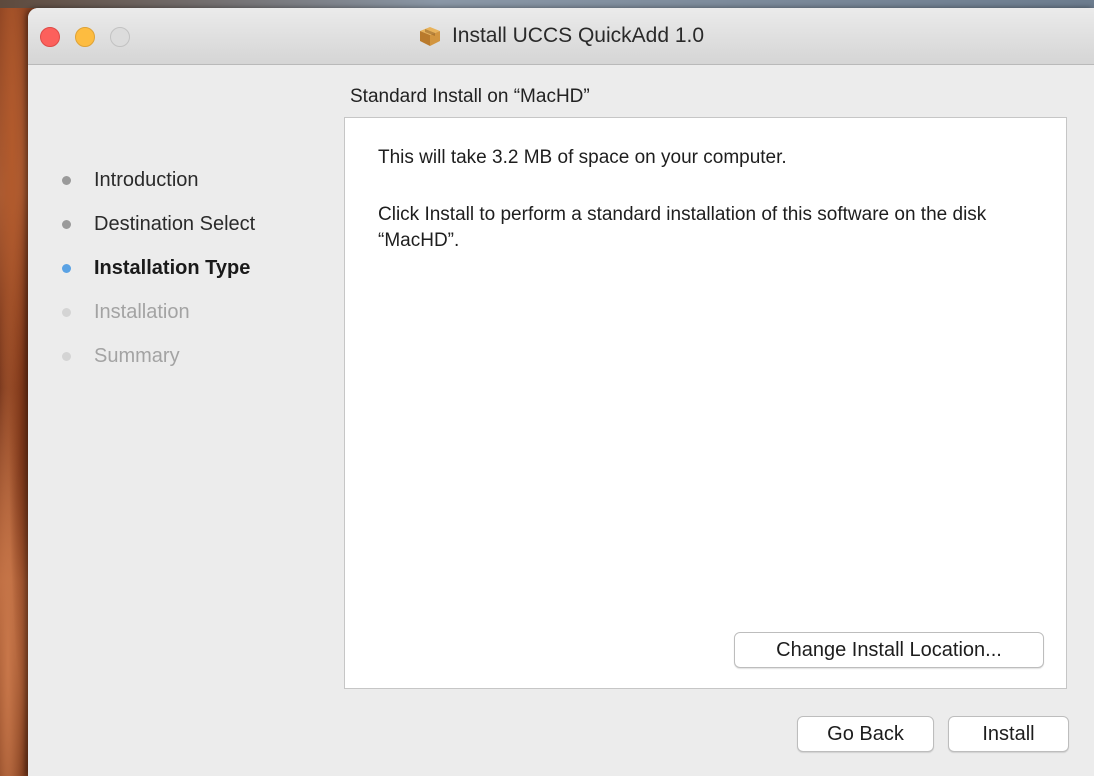 Image resolution: width=1094 pixels, height=776 pixels. What do you see at coordinates (175, 223) in the screenshot?
I see `step-label: Destination Select` at bounding box center [175, 223].